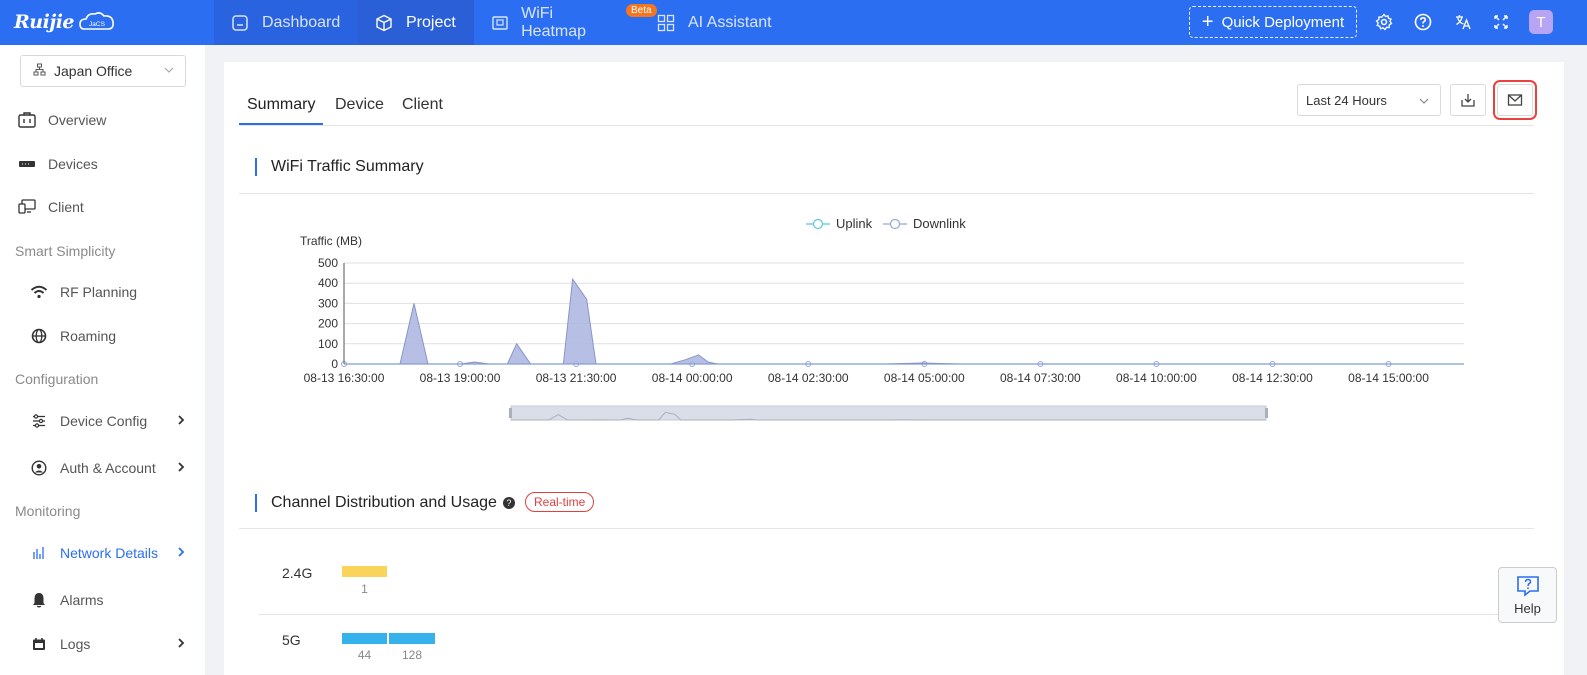 The height and width of the screenshot is (675, 1587). I want to click on sidebar-item-label: Roaming, so click(88, 336).